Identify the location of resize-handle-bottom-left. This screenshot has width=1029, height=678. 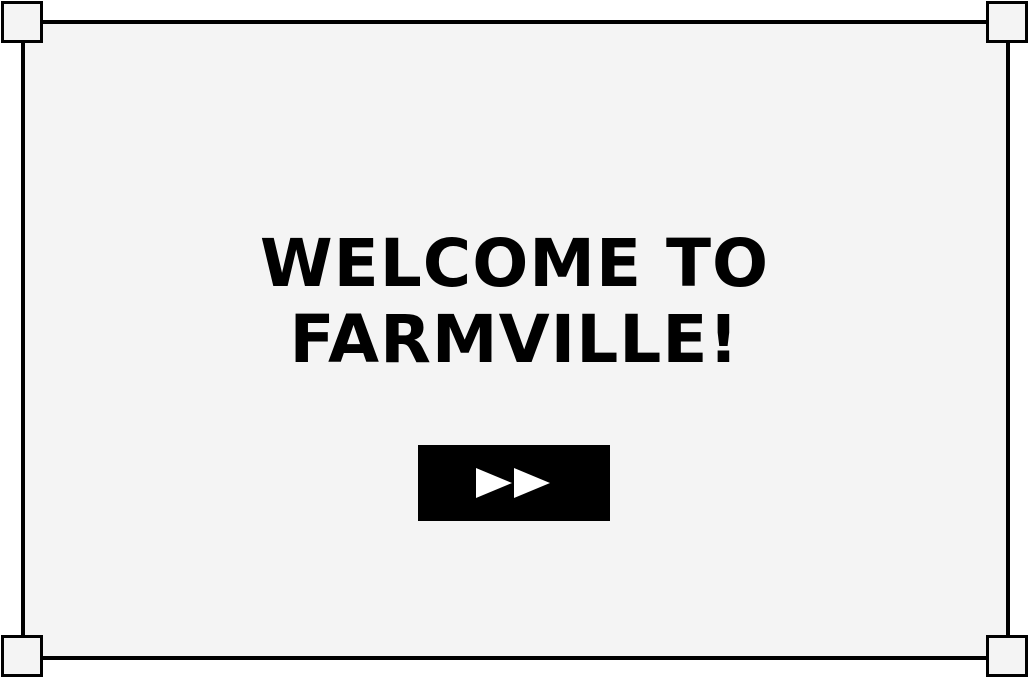
(22, 656).